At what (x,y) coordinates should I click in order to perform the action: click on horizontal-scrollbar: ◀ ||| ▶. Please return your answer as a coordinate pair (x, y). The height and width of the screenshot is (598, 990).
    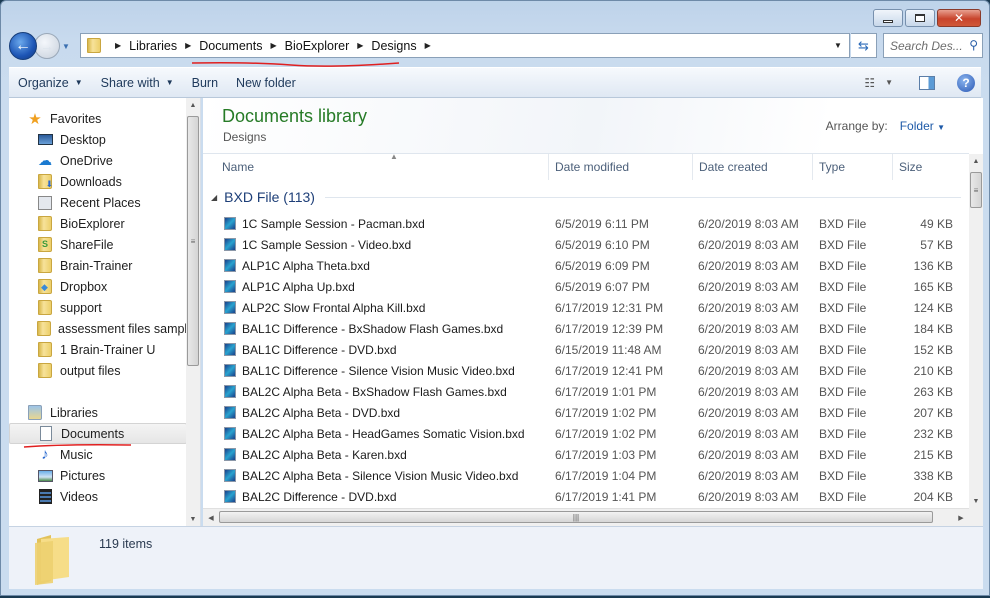
    Looking at the image, I should click on (586, 517).